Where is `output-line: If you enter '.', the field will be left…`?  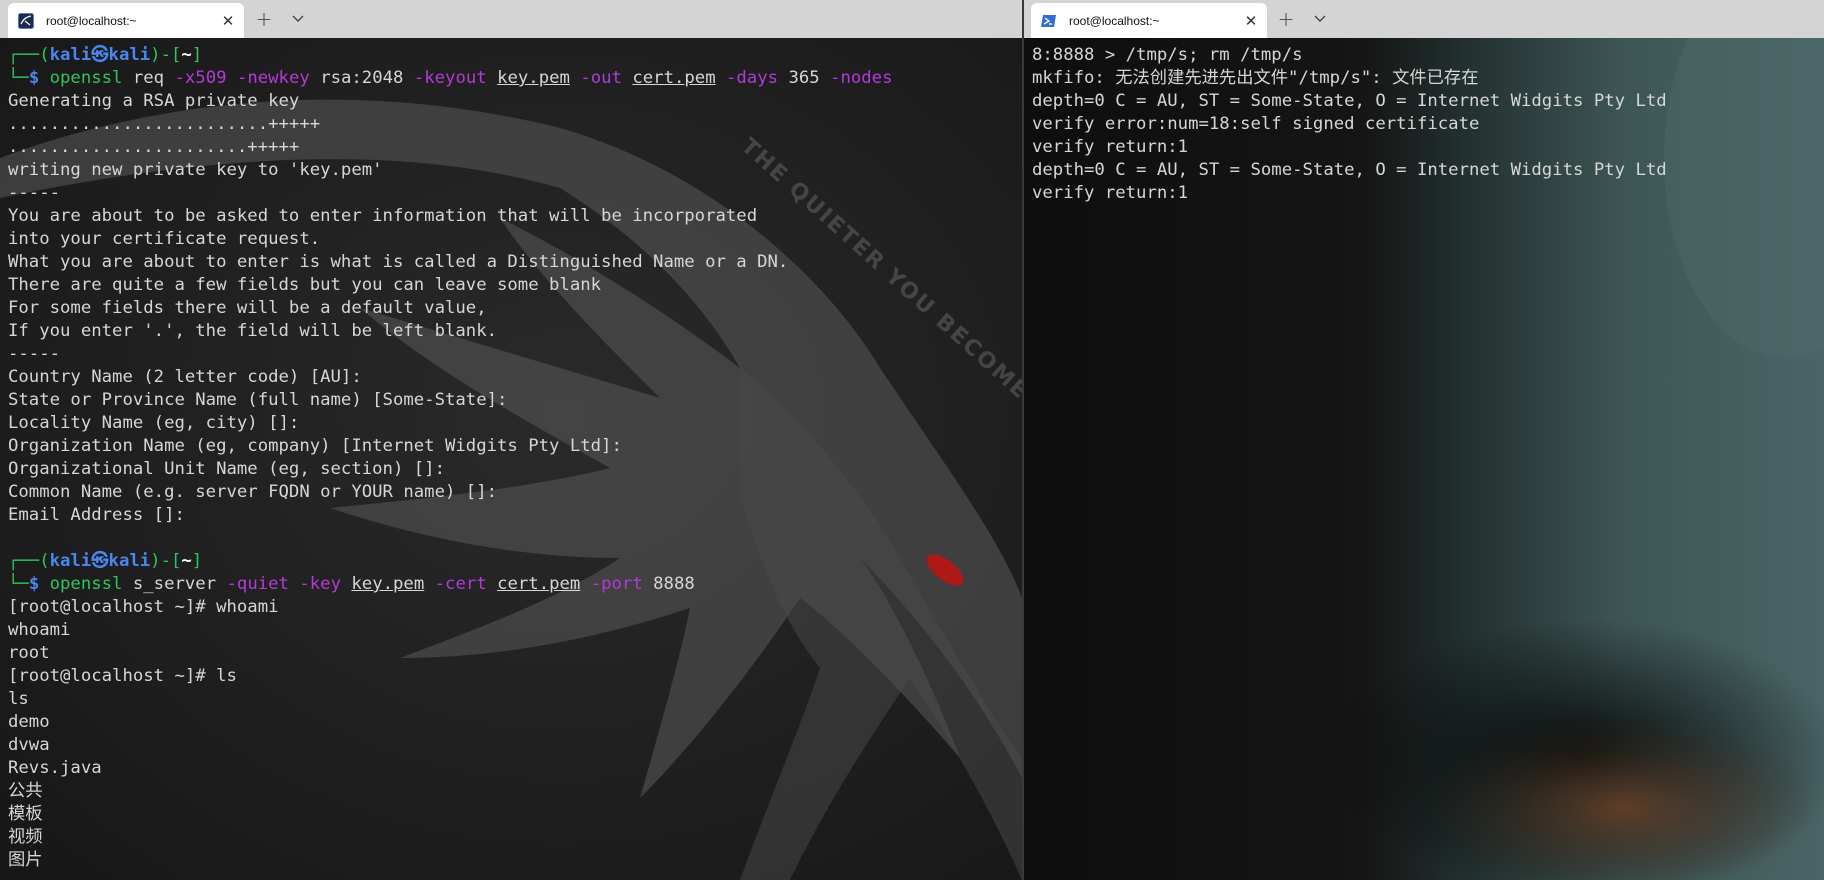 output-line: If you enter '.', the field will be left… is located at coordinates (252, 331).